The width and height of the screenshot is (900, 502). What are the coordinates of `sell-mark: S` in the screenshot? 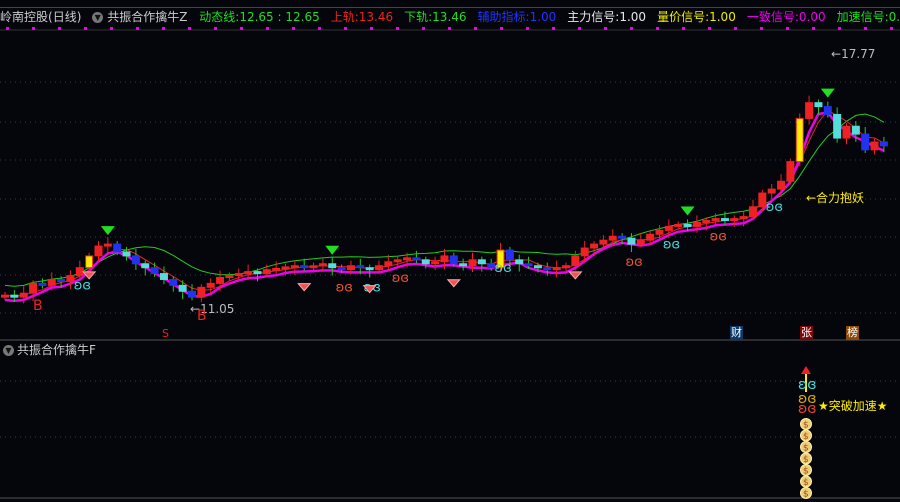 It's located at (165, 333).